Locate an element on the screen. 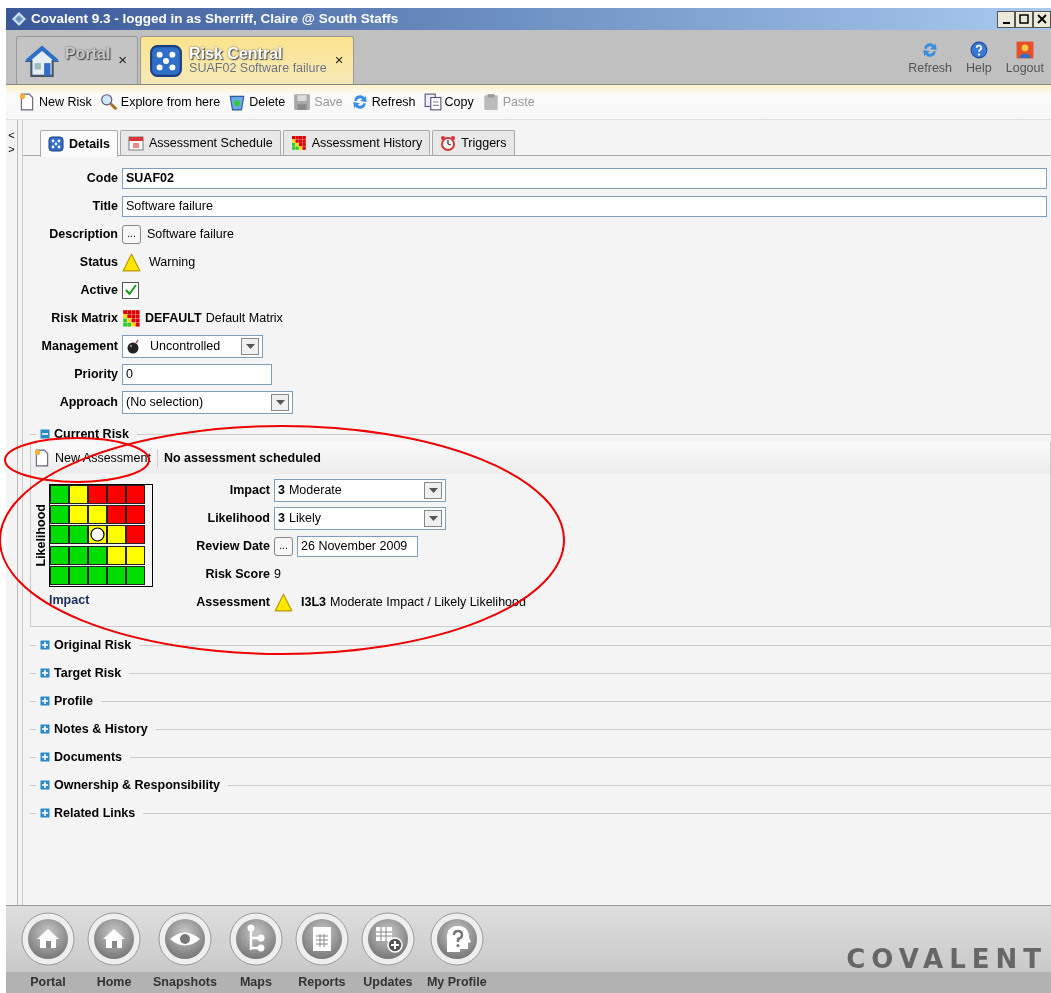 The width and height of the screenshot is (1051, 993). tab: Triggers is located at coordinates (473, 142).